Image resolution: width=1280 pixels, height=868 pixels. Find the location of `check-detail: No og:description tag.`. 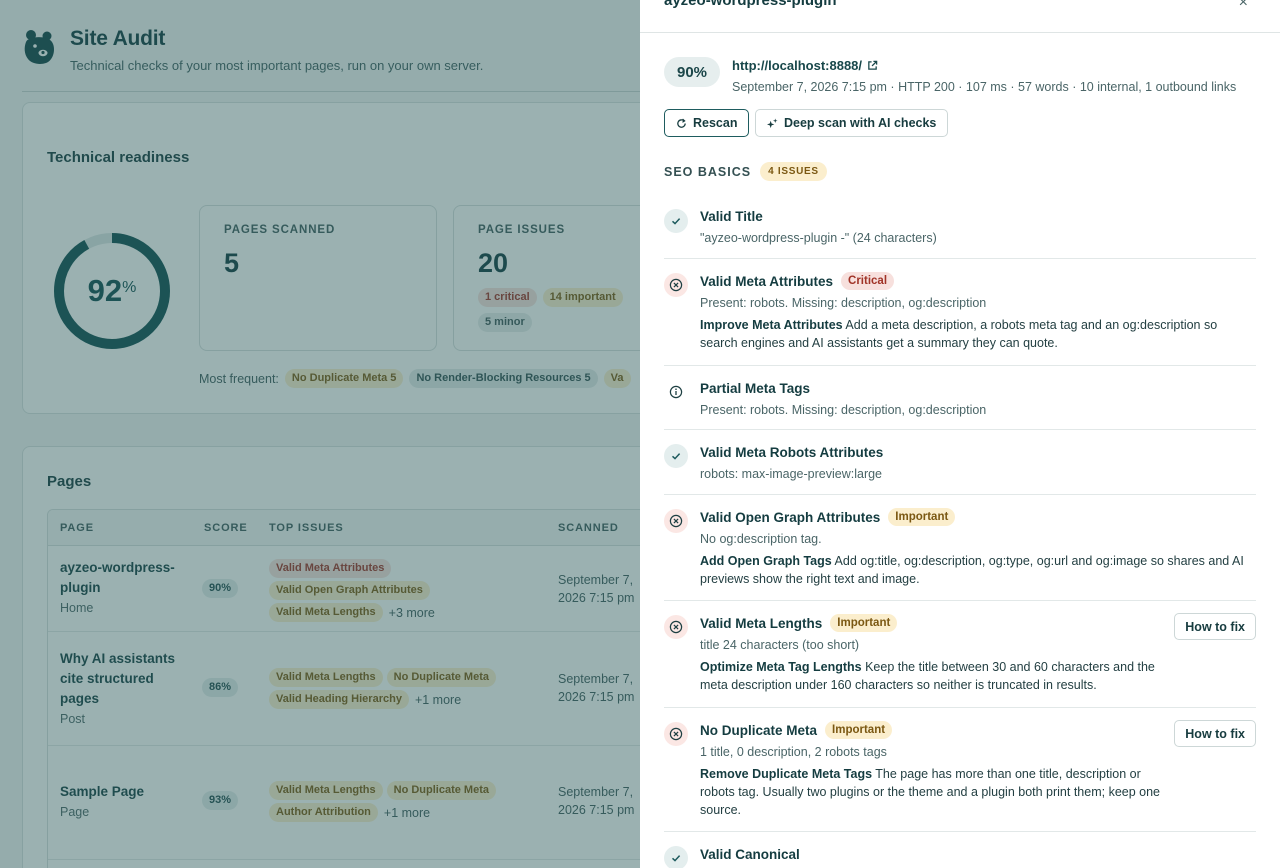

check-detail: No og:description tag. is located at coordinates (761, 539).